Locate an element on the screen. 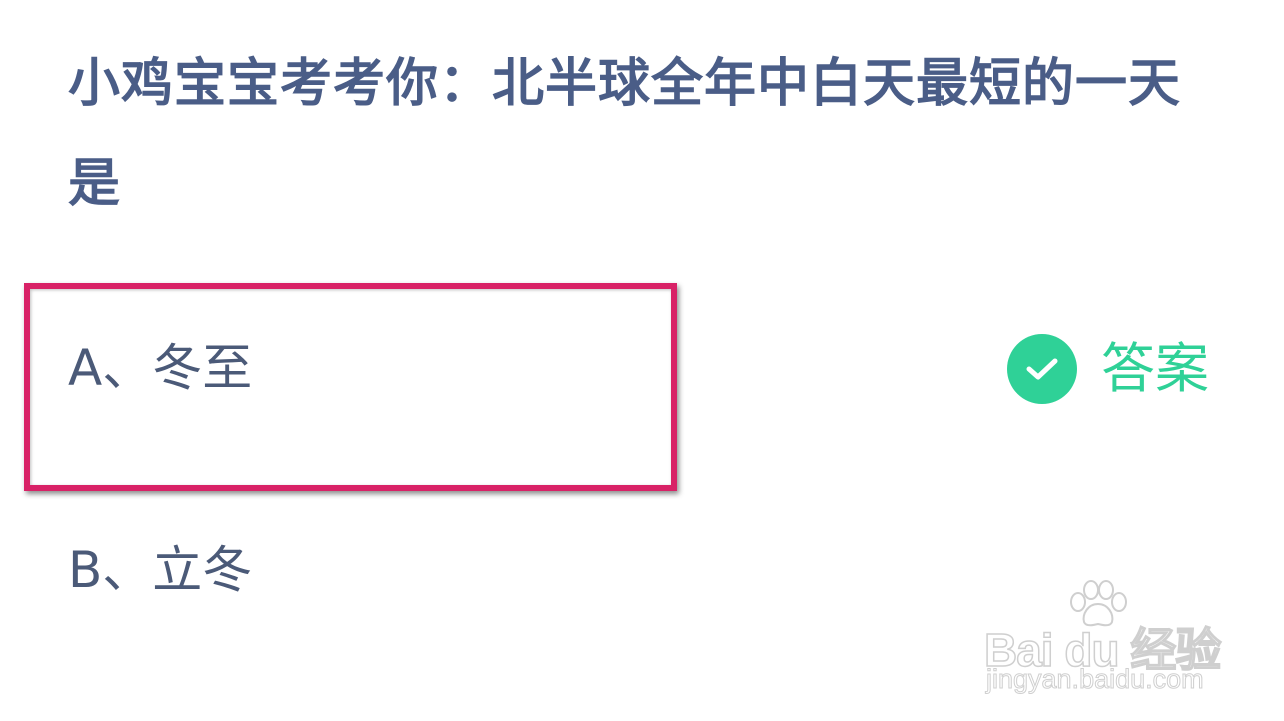 The height and width of the screenshot is (721, 1284). checkmark-icon is located at coordinates (1042, 369).